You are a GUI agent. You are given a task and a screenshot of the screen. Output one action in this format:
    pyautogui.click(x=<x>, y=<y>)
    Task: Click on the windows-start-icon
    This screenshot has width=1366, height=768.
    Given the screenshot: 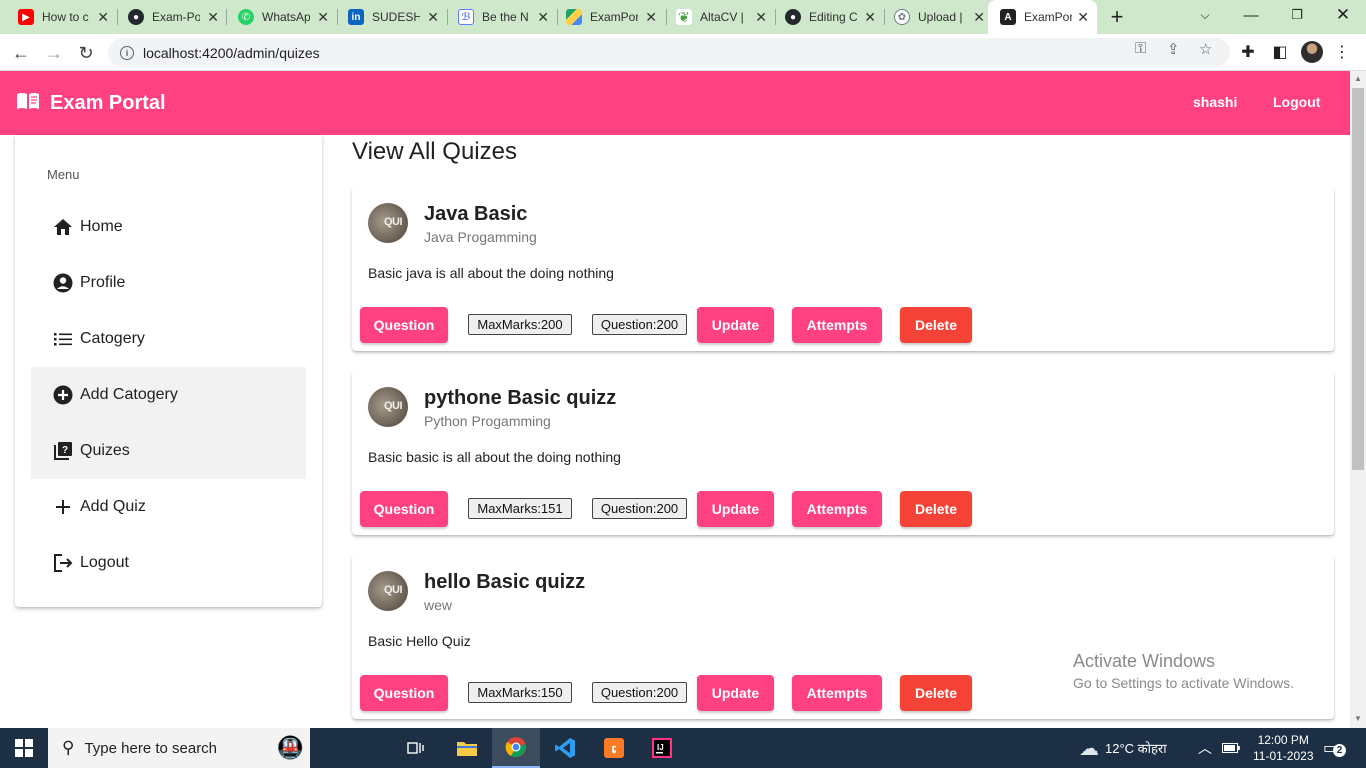 What is the action you would take?
    pyautogui.click(x=24, y=748)
    